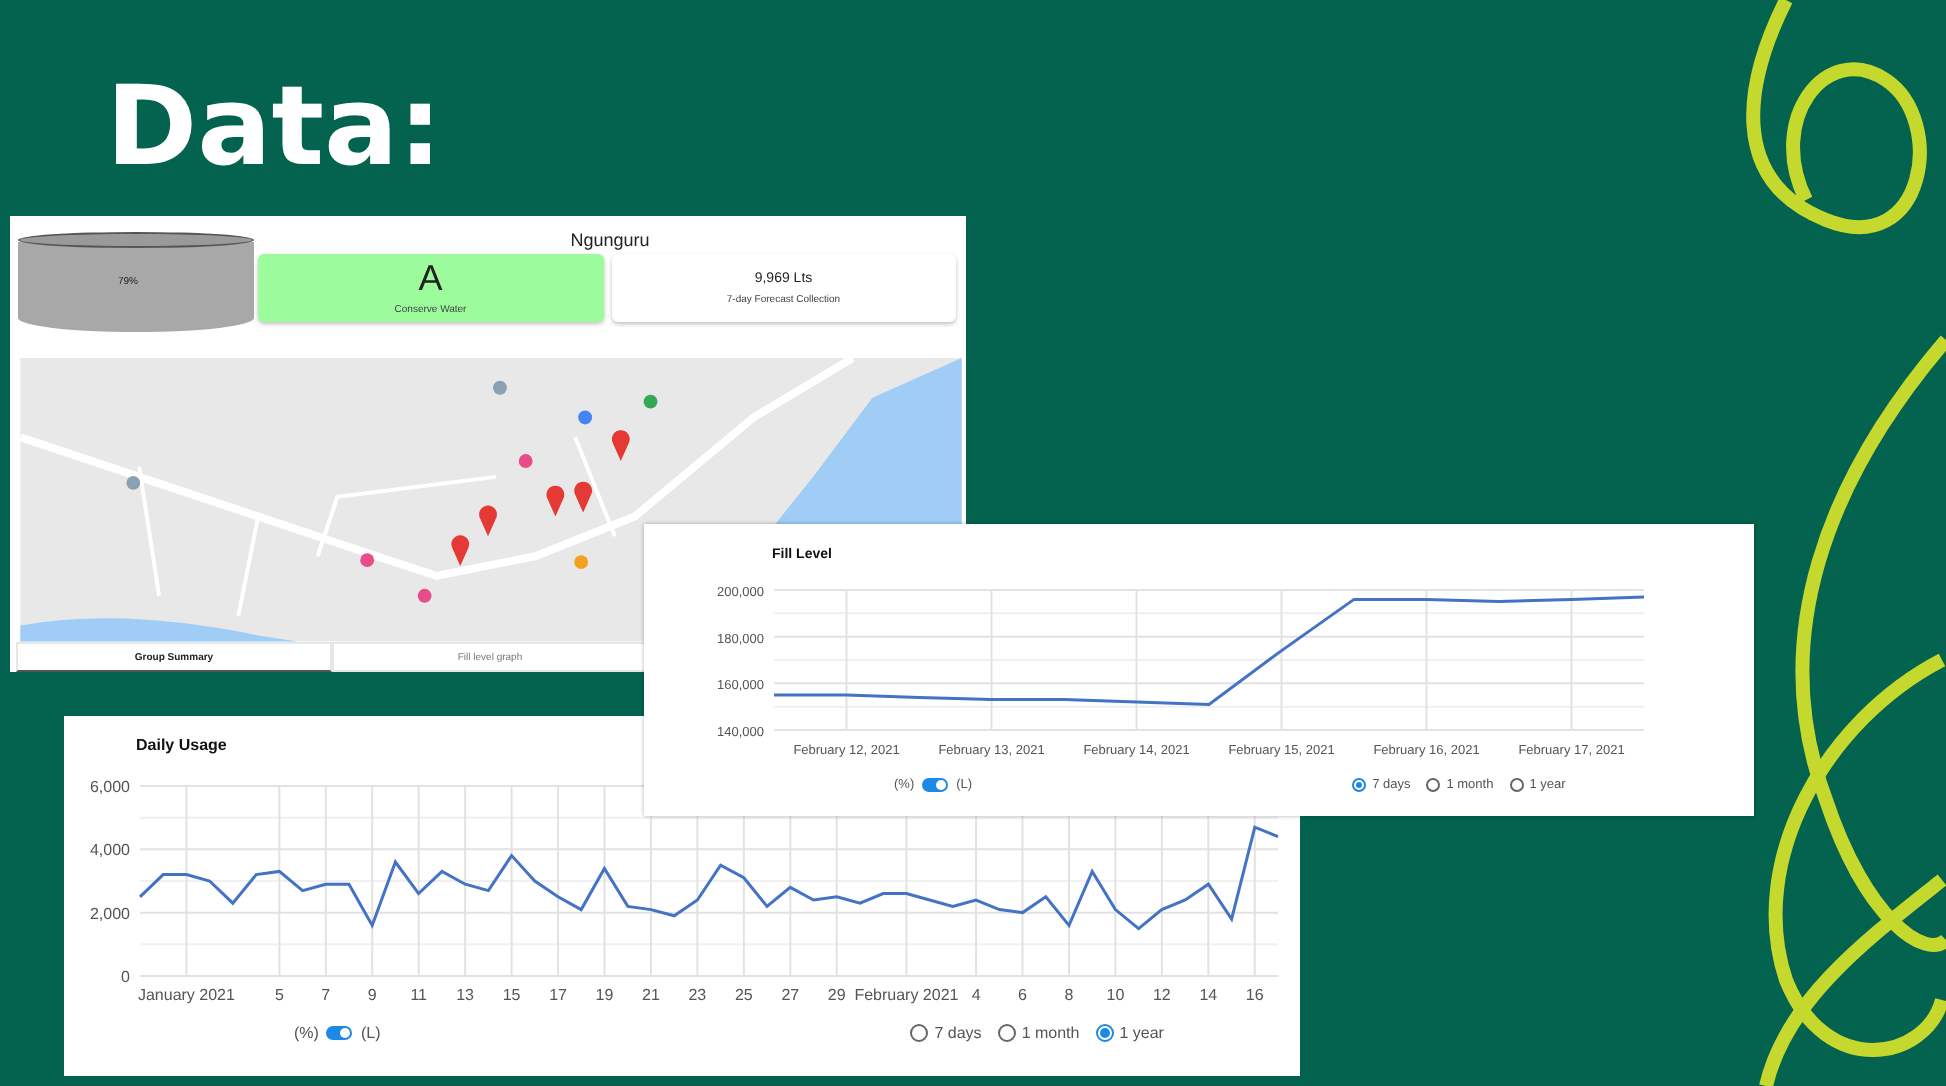 Image resolution: width=1946 pixels, height=1086 pixels. What do you see at coordinates (1115, 995) in the screenshot?
I see `axis-tick-label: 10` at bounding box center [1115, 995].